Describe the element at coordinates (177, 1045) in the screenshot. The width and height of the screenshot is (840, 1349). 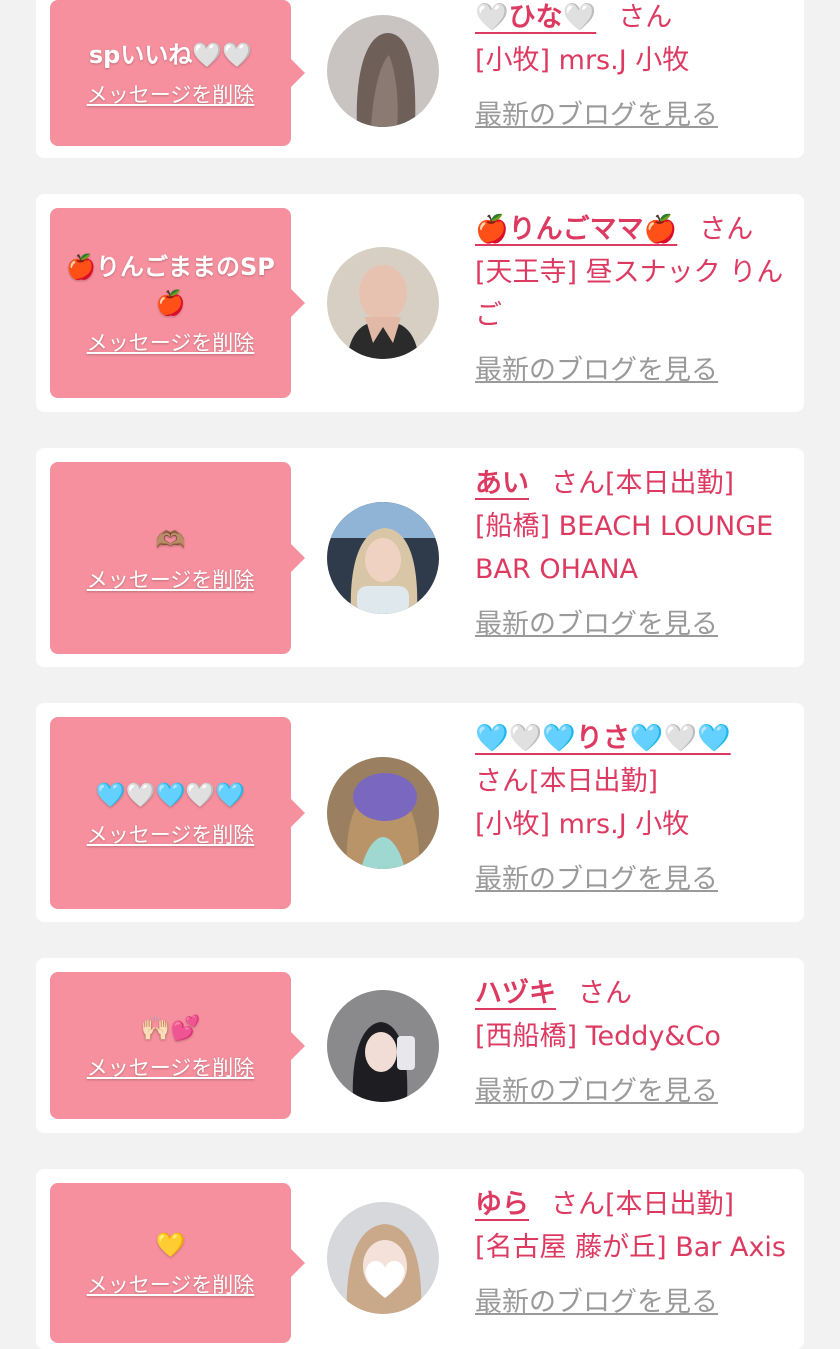
I see `message-bubble: 🙌🏻💕 メッセージを削除` at that location.